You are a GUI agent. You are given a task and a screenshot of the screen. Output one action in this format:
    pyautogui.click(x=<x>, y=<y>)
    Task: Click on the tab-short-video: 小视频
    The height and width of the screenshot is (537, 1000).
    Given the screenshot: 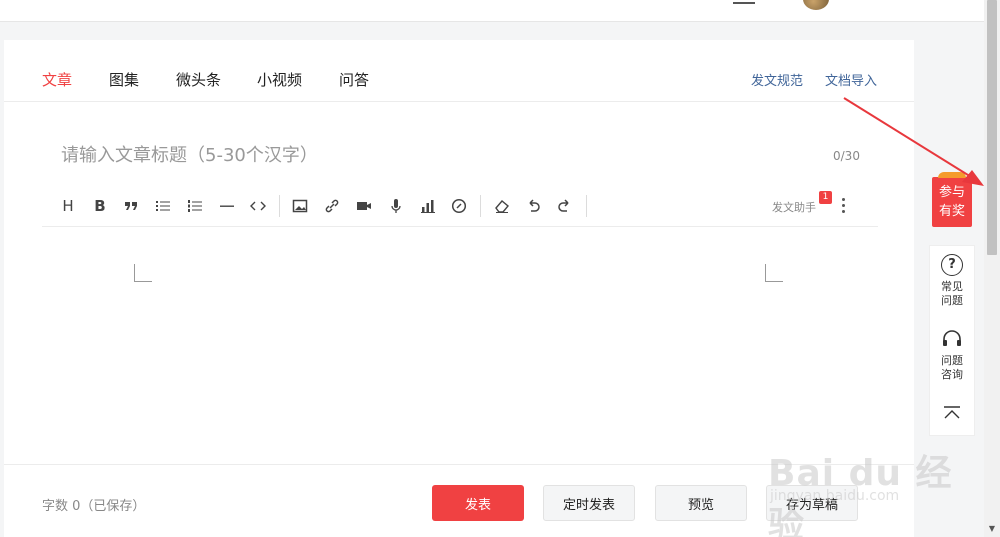 What is the action you would take?
    pyautogui.click(x=279, y=79)
    